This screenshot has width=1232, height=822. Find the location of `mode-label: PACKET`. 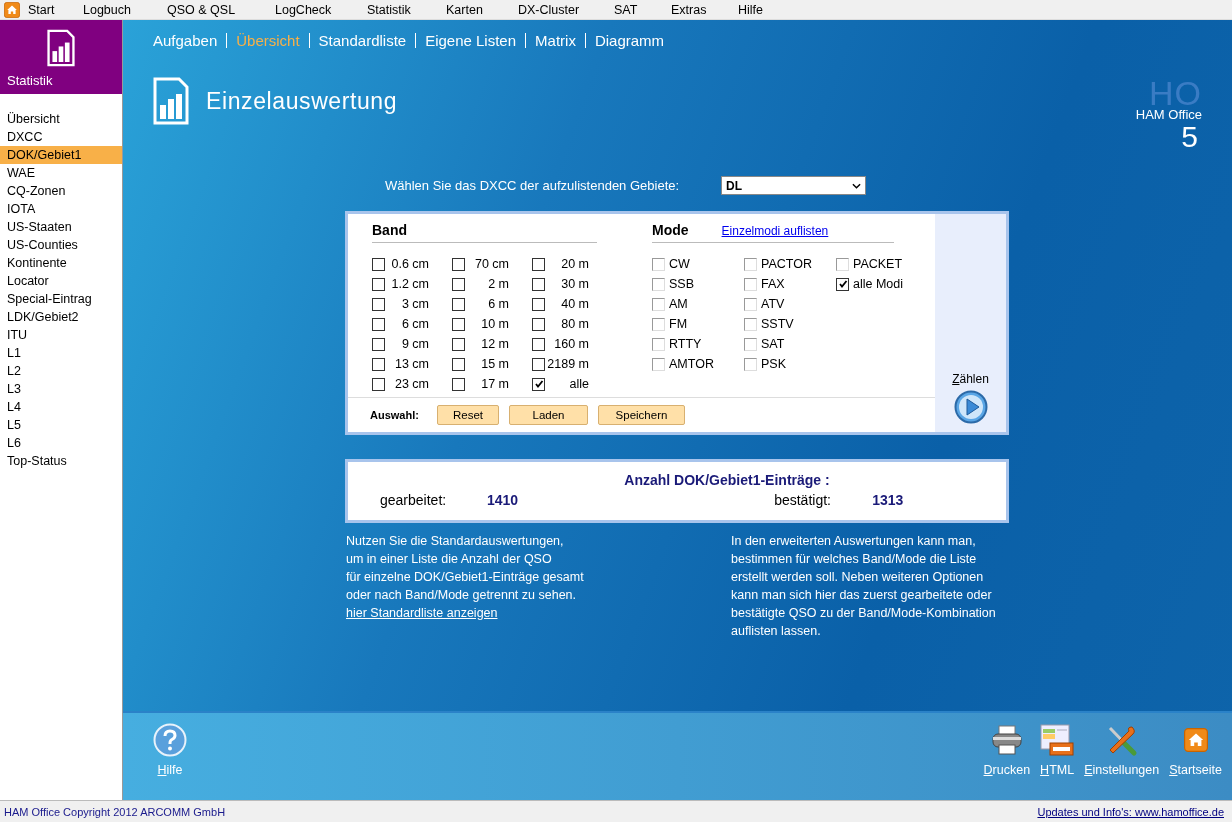

mode-label: PACKET is located at coordinates (878, 264).